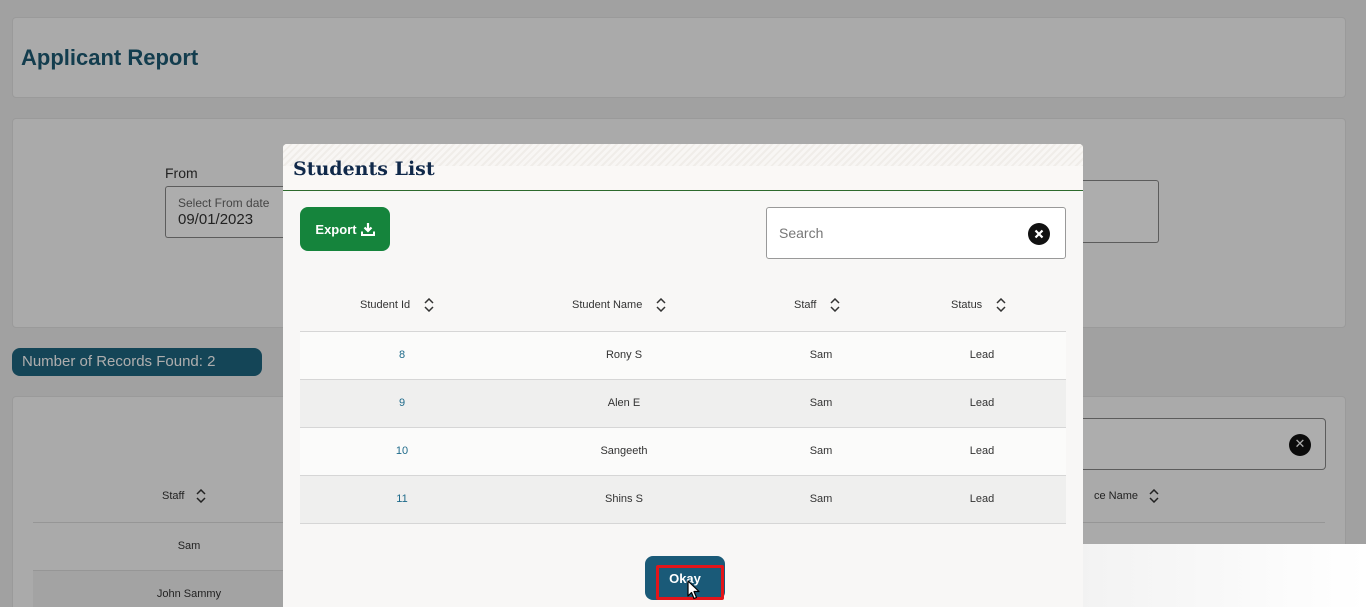 This screenshot has width=1366, height=607. What do you see at coordinates (624, 499) in the screenshot?
I see `student-name-cell: Shins S` at bounding box center [624, 499].